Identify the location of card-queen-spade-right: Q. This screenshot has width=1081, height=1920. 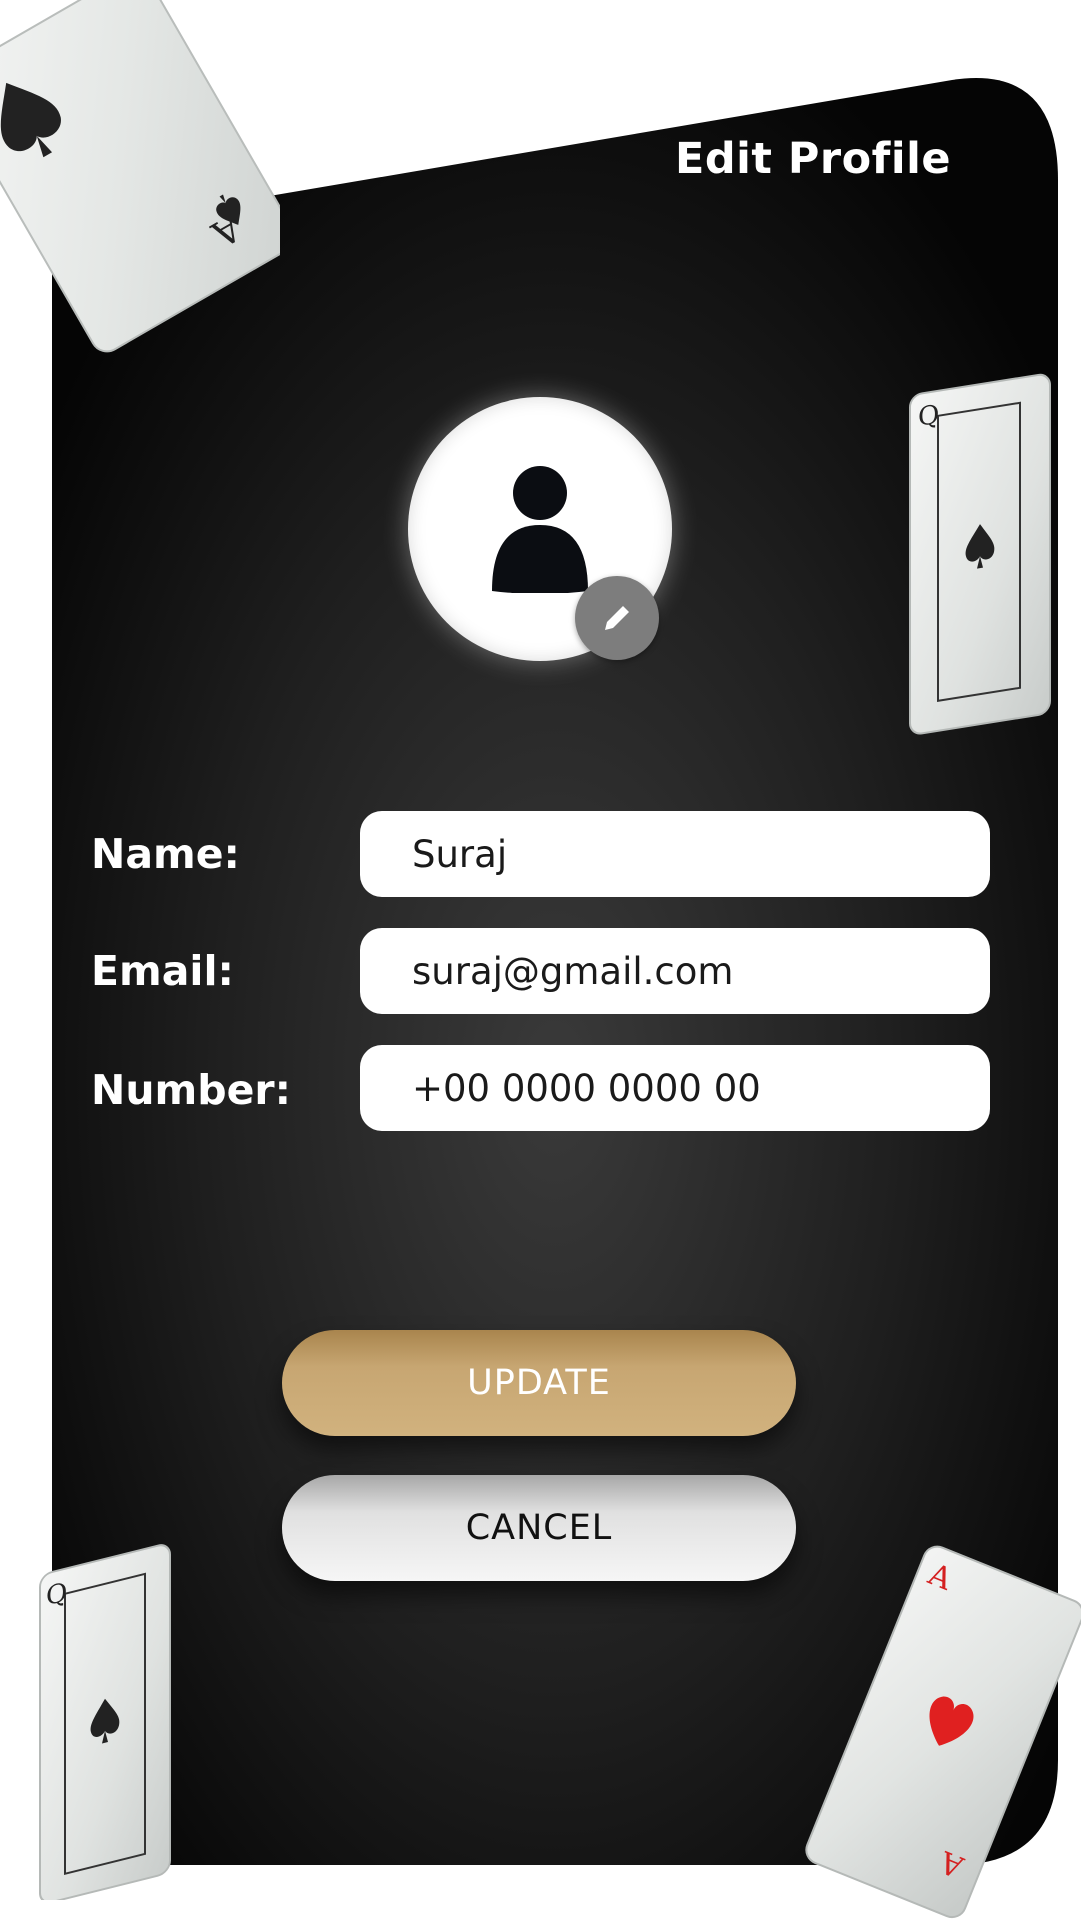
(980, 554).